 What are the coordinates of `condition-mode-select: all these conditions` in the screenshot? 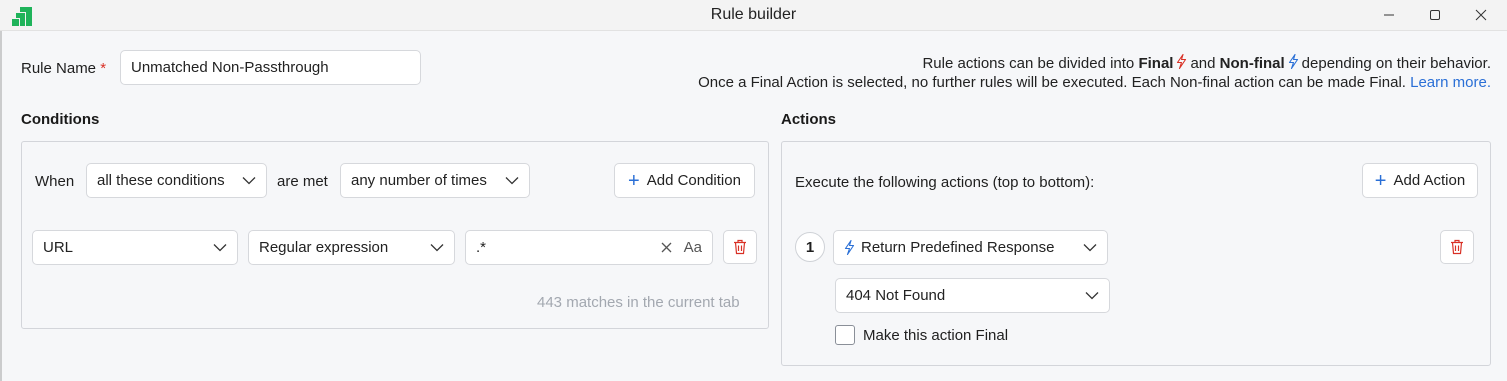 It's located at (176, 180).